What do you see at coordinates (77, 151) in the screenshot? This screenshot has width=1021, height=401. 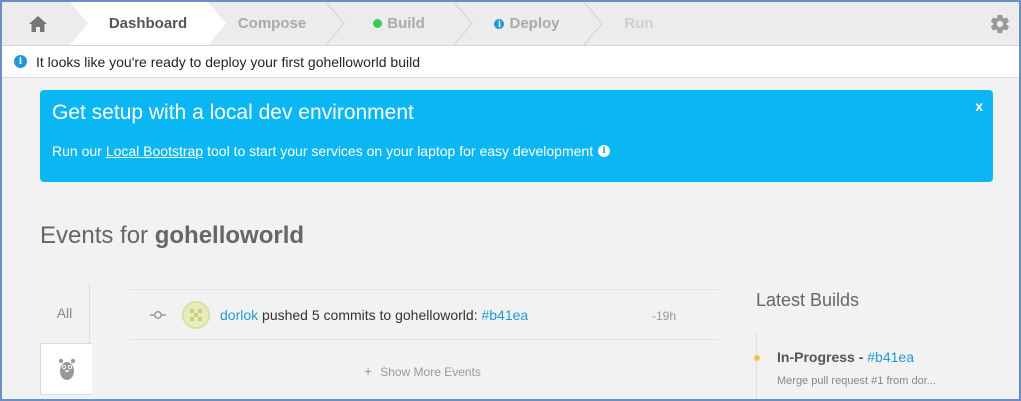 I see `banner-text-before: Run our` at bounding box center [77, 151].